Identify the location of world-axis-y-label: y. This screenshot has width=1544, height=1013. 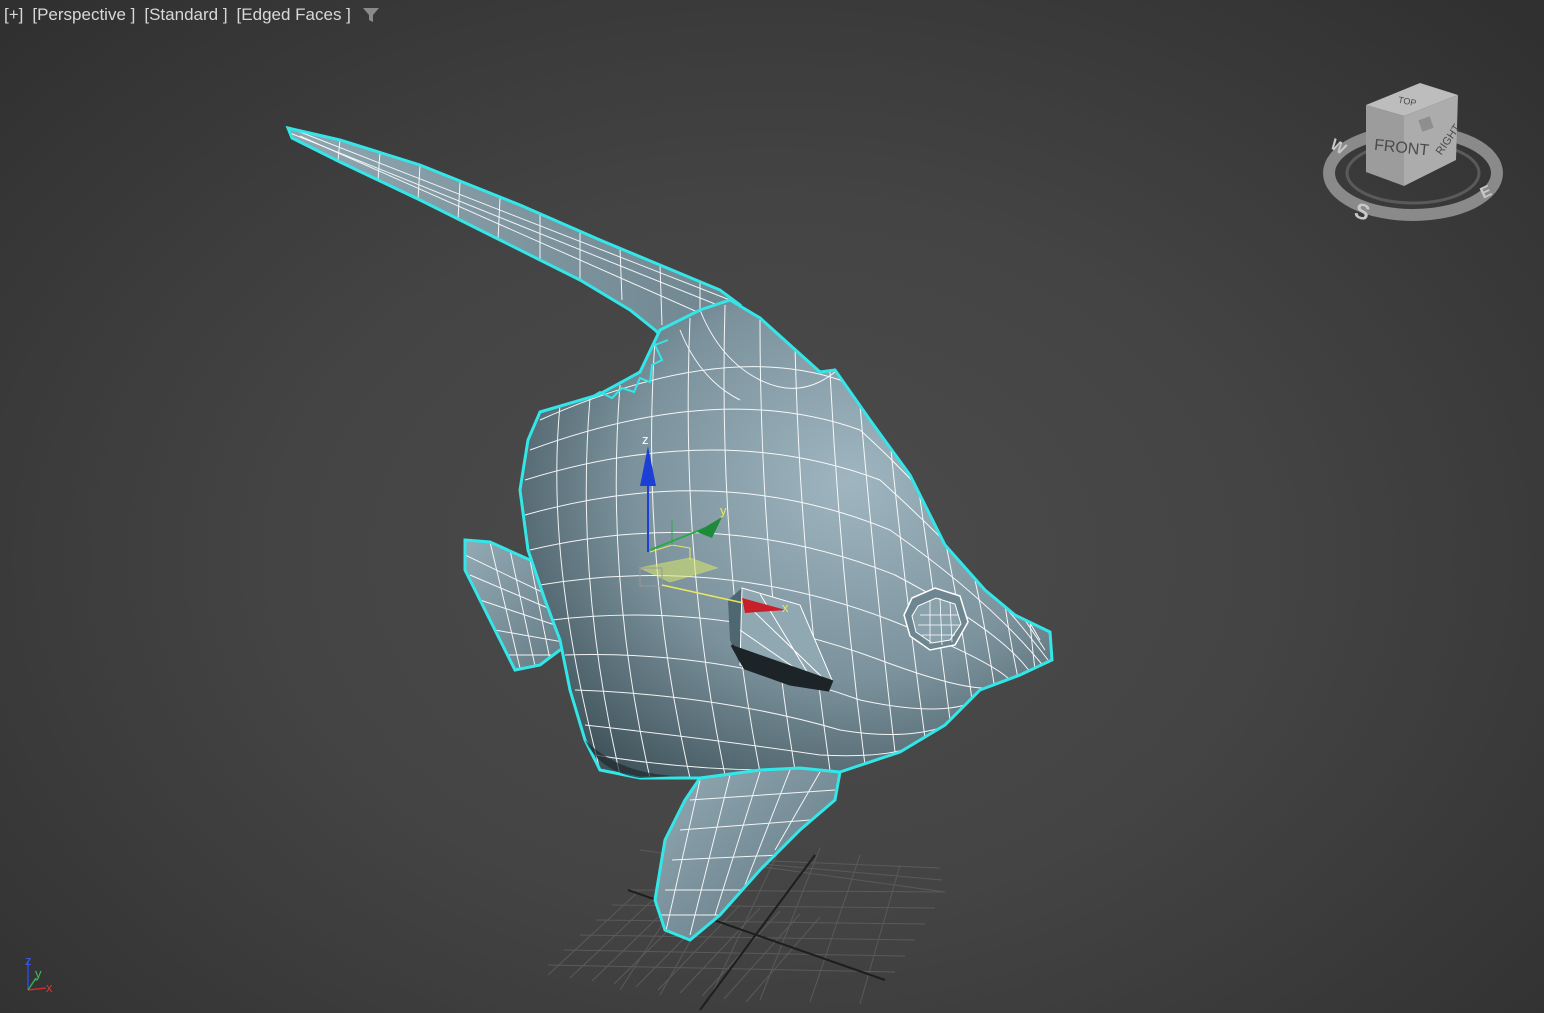
(38, 973).